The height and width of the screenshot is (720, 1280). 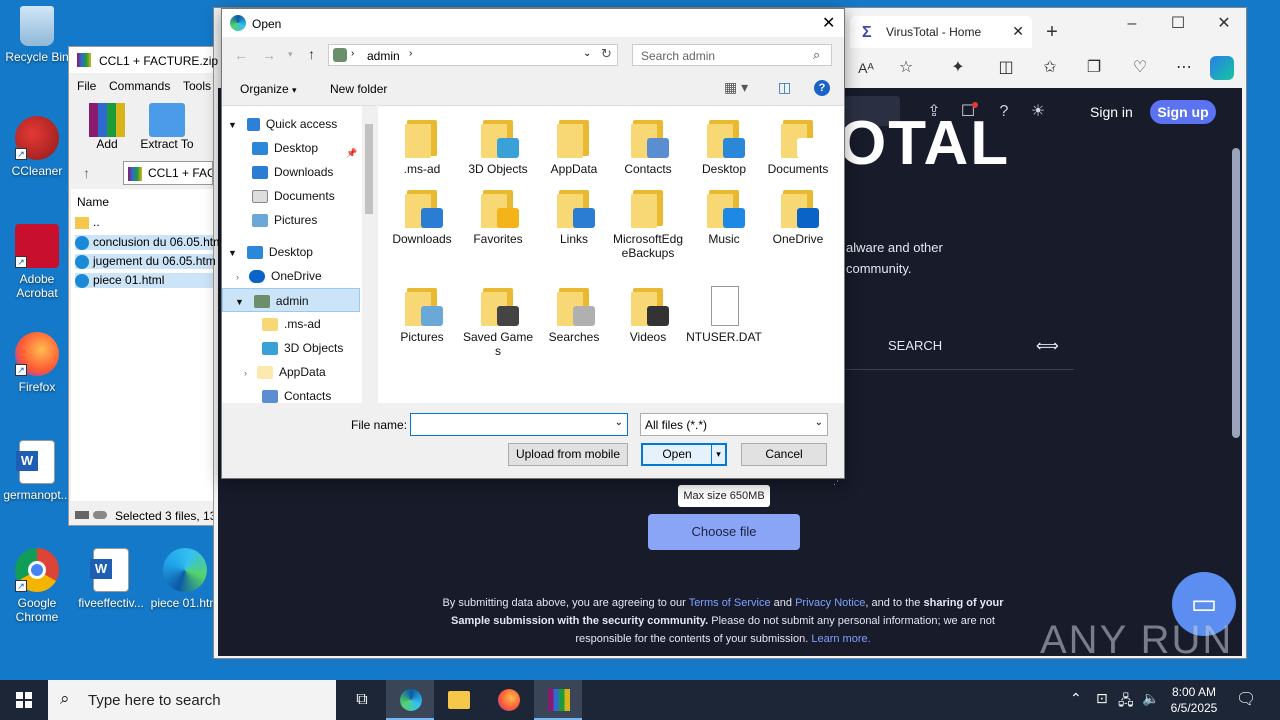 What do you see at coordinates (1111, 112) in the screenshot?
I see `sign-in-link: Sign in` at bounding box center [1111, 112].